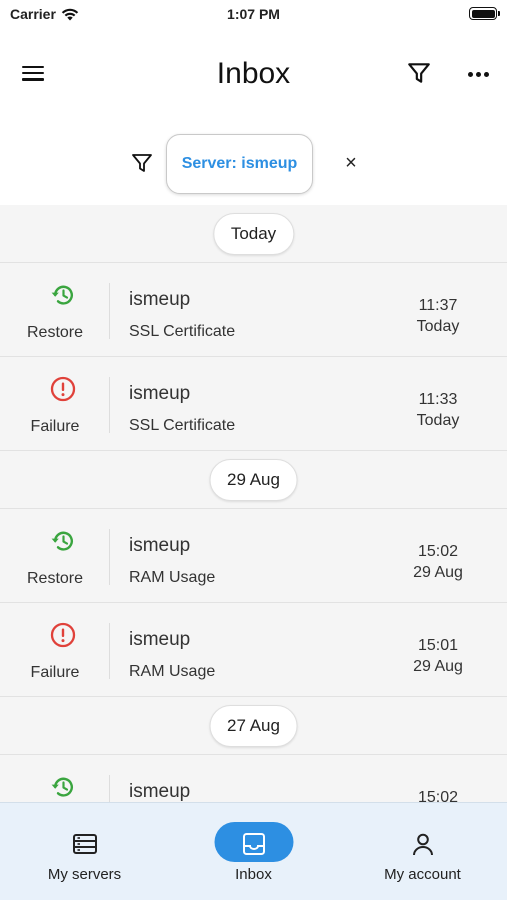 The width and height of the screenshot is (507, 900). I want to click on account-icon, so click(423, 844).